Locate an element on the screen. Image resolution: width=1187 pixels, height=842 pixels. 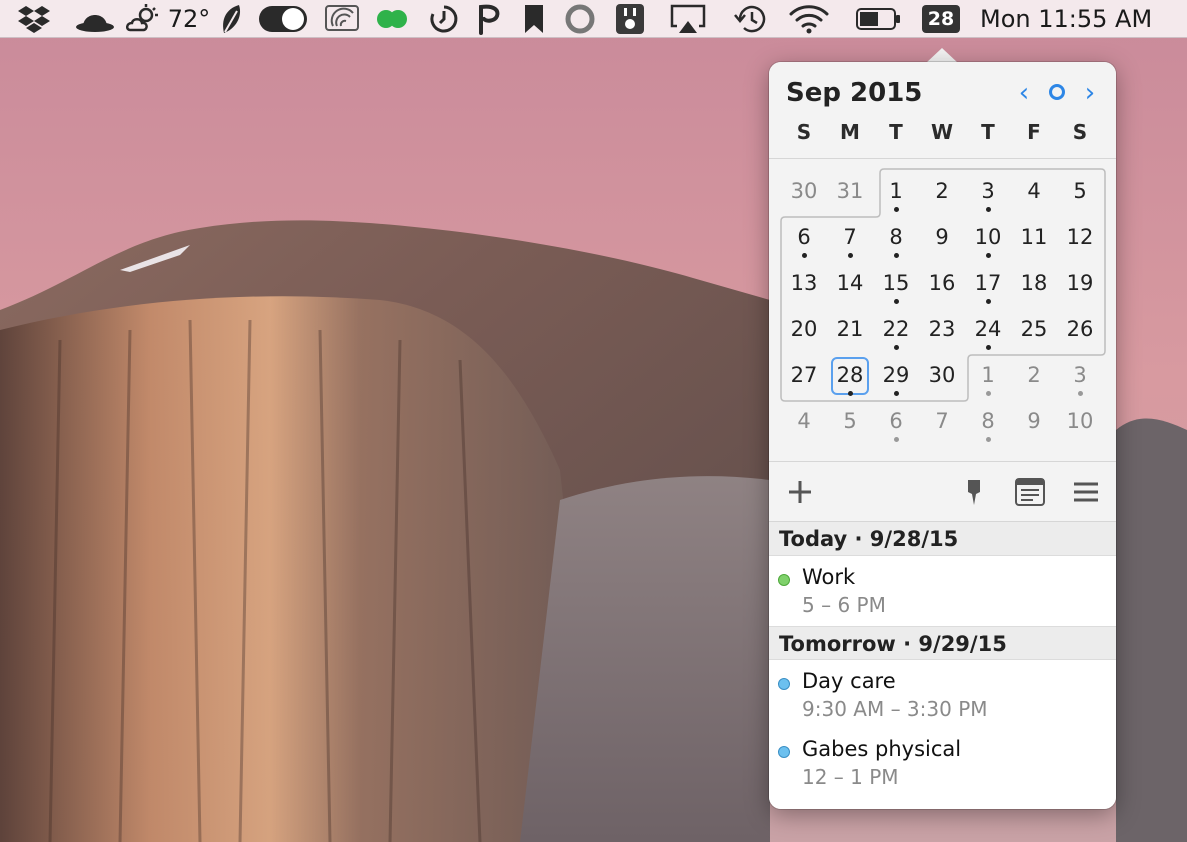
day-cell: 27 is located at coordinates (804, 376).